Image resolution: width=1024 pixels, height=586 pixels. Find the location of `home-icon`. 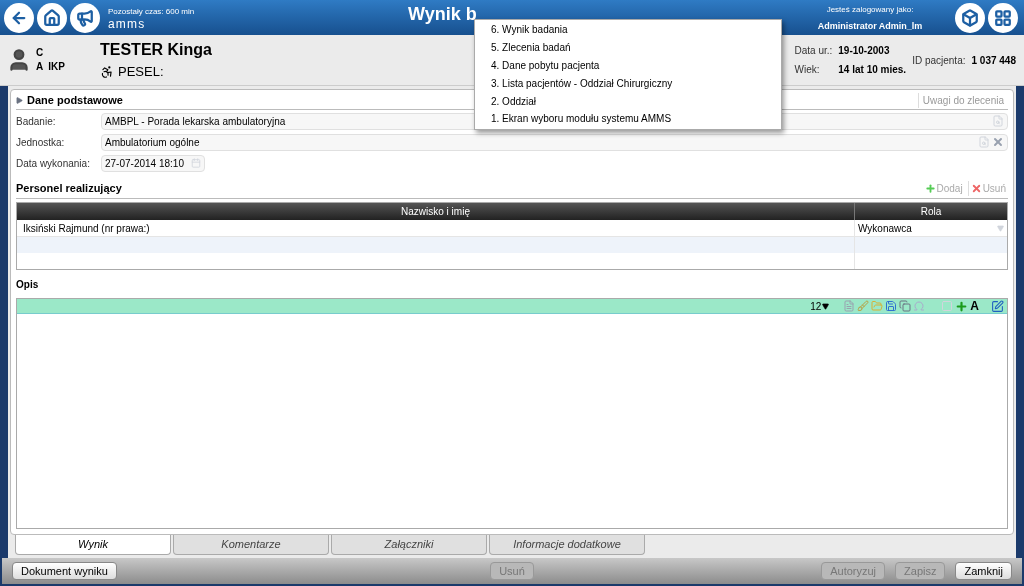

home-icon is located at coordinates (52, 17).